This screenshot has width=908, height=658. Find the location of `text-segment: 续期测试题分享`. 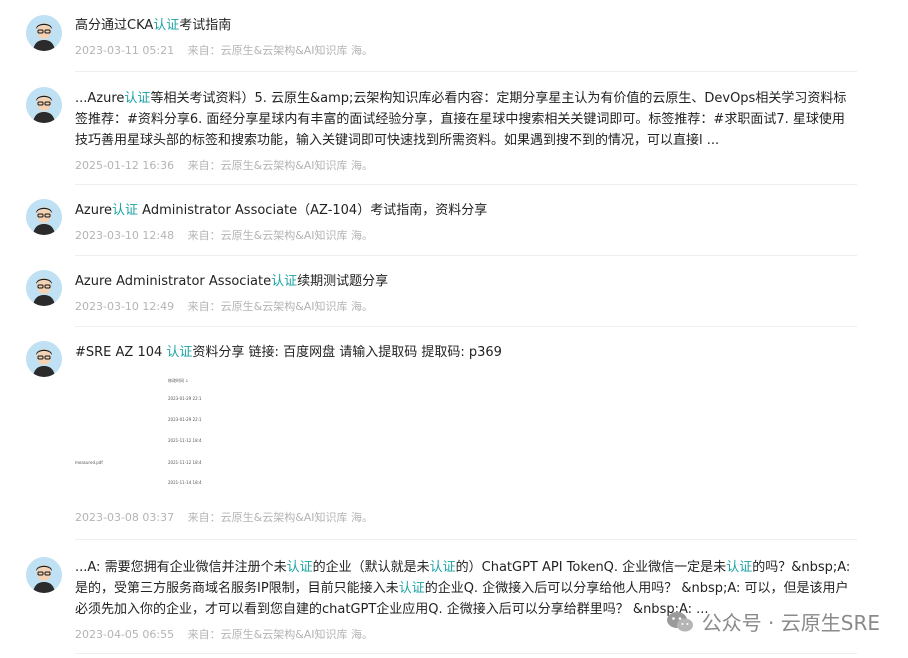

text-segment: 续期测试题分享 is located at coordinates (343, 281).